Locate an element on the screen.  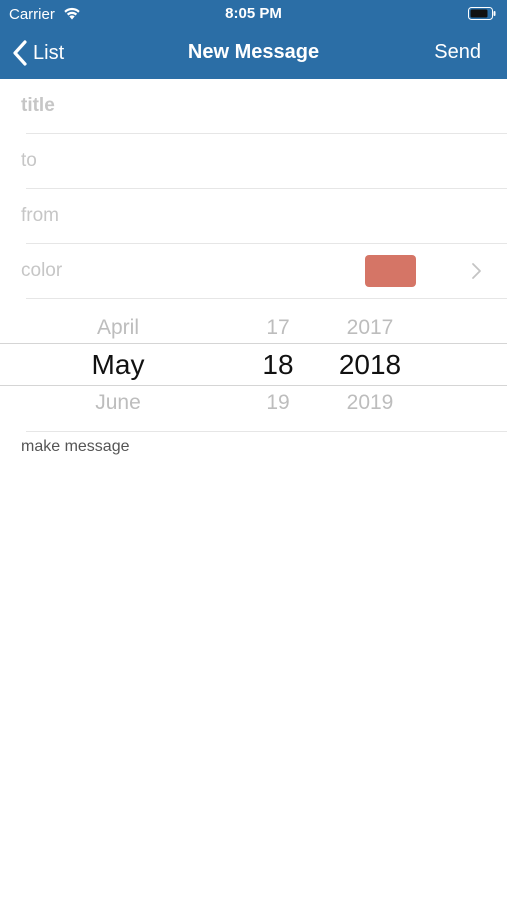
chevron-right-icon is located at coordinates (476, 271).